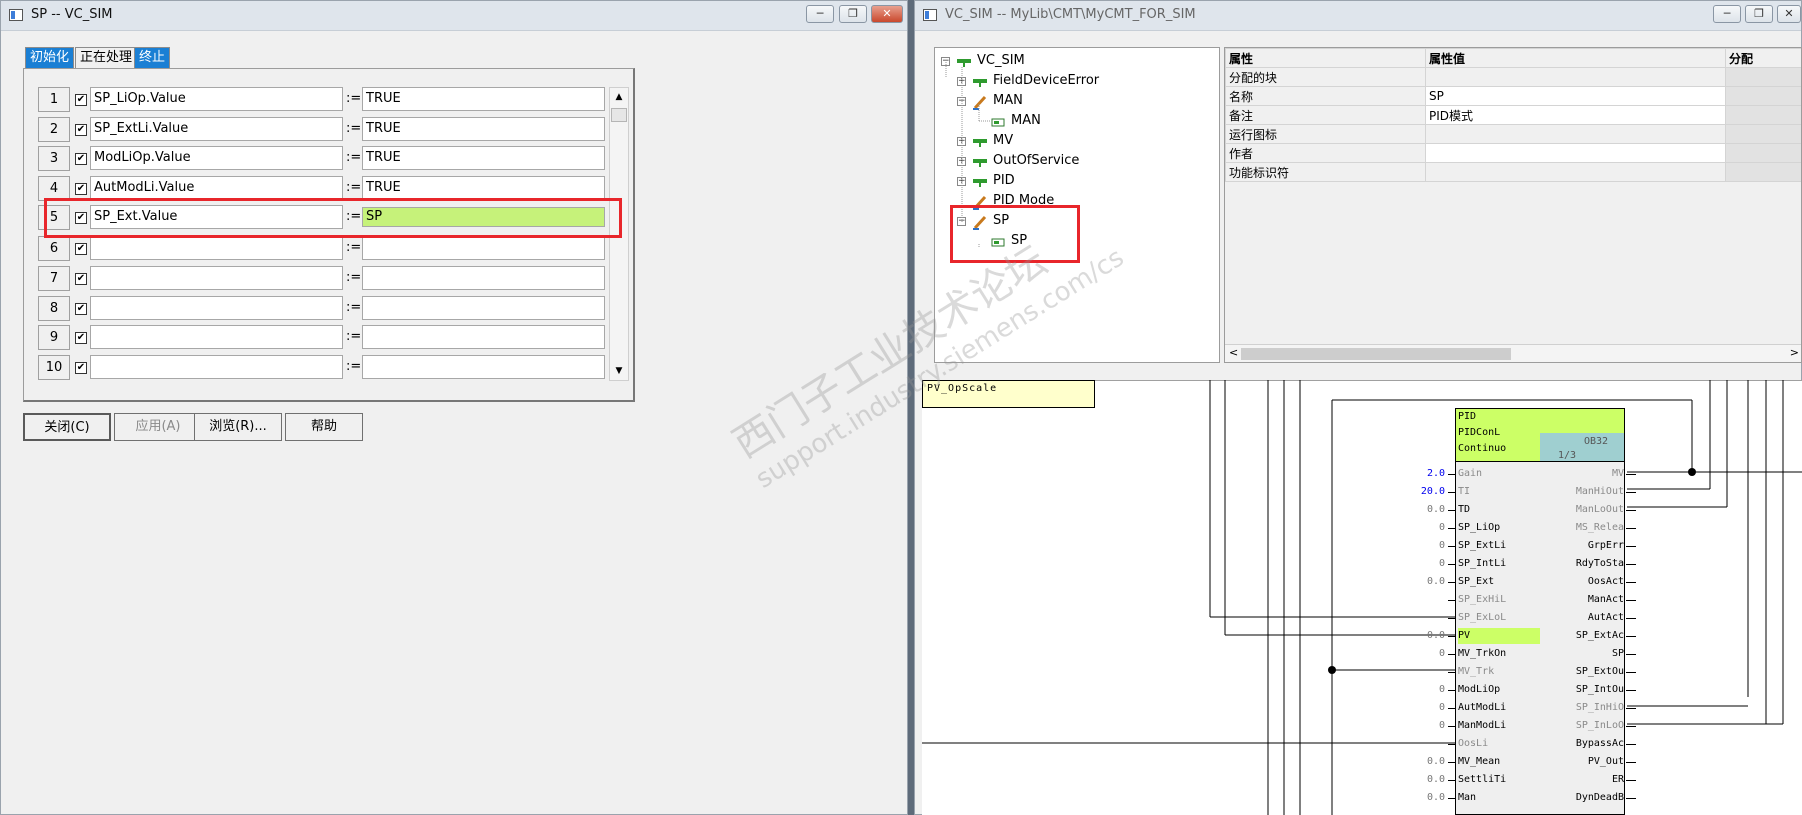 The width and height of the screenshot is (1802, 815). What do you see at coordinates (1513, 172) in the screenshot?
I see `property-row: 功能标识符` at bounding box center [1513, 172].